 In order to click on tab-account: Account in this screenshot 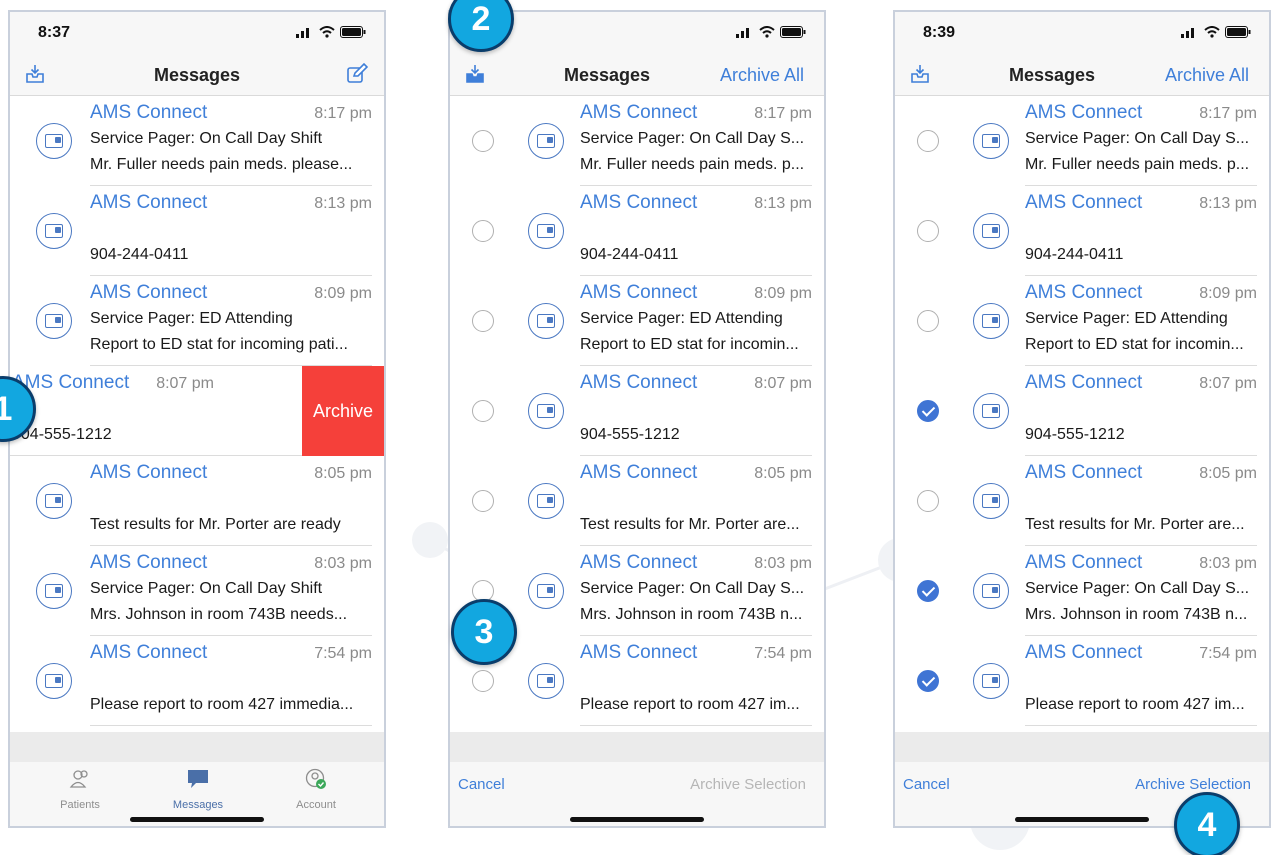, I will do `click(316, 789)`.